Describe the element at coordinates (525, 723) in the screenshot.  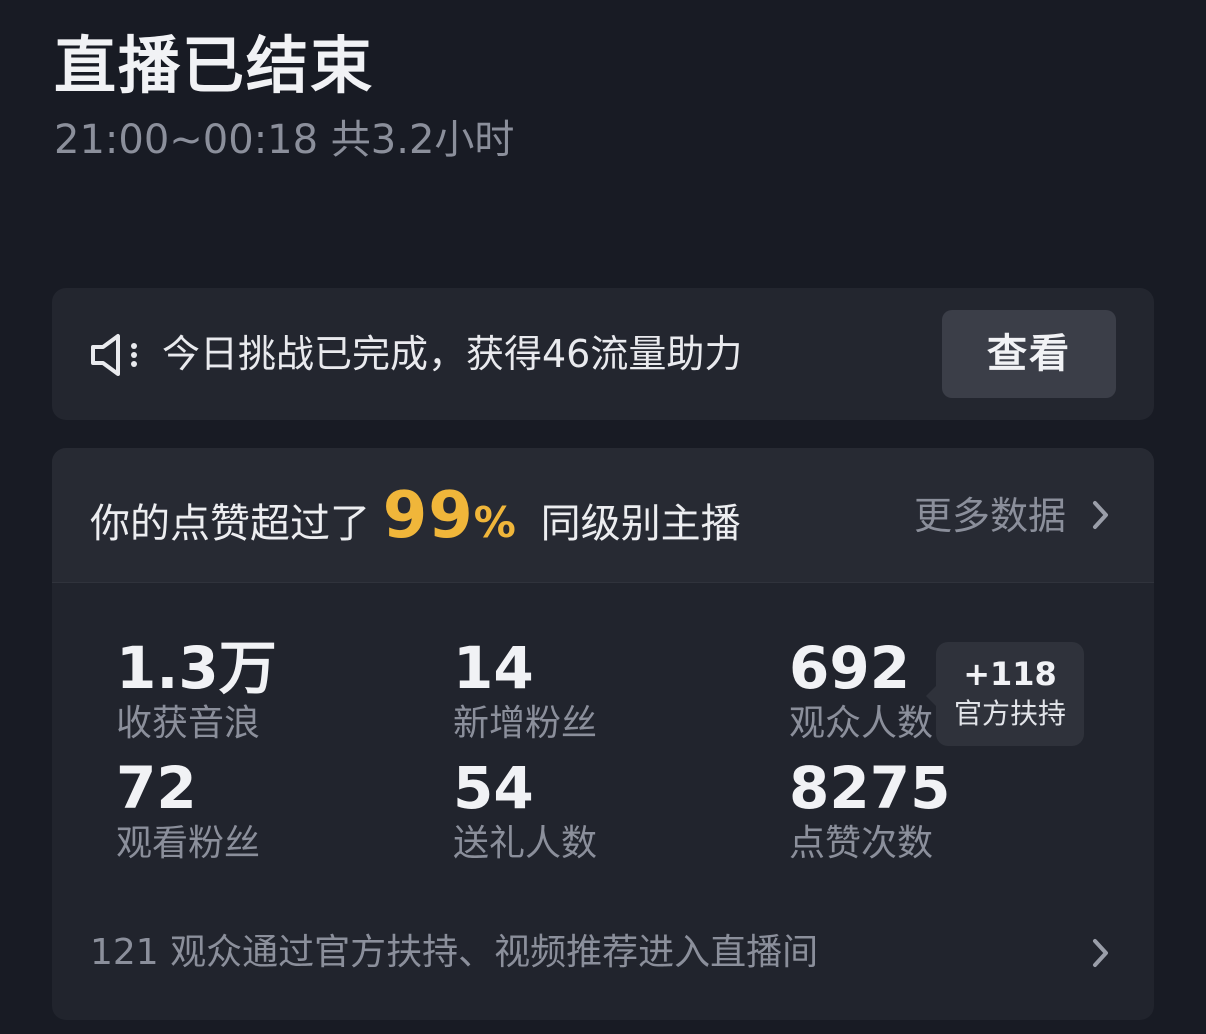
I see `stat-label: 新增粉丝` at that location.